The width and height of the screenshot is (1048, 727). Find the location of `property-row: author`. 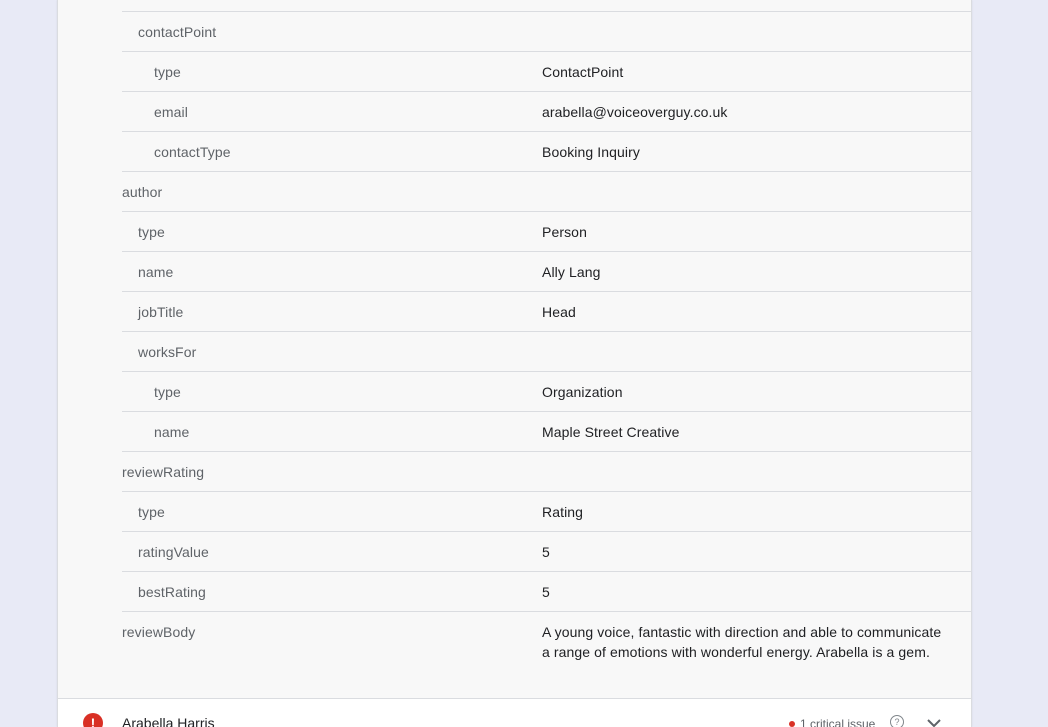

property-row: author is located at coordinates (546, 192).